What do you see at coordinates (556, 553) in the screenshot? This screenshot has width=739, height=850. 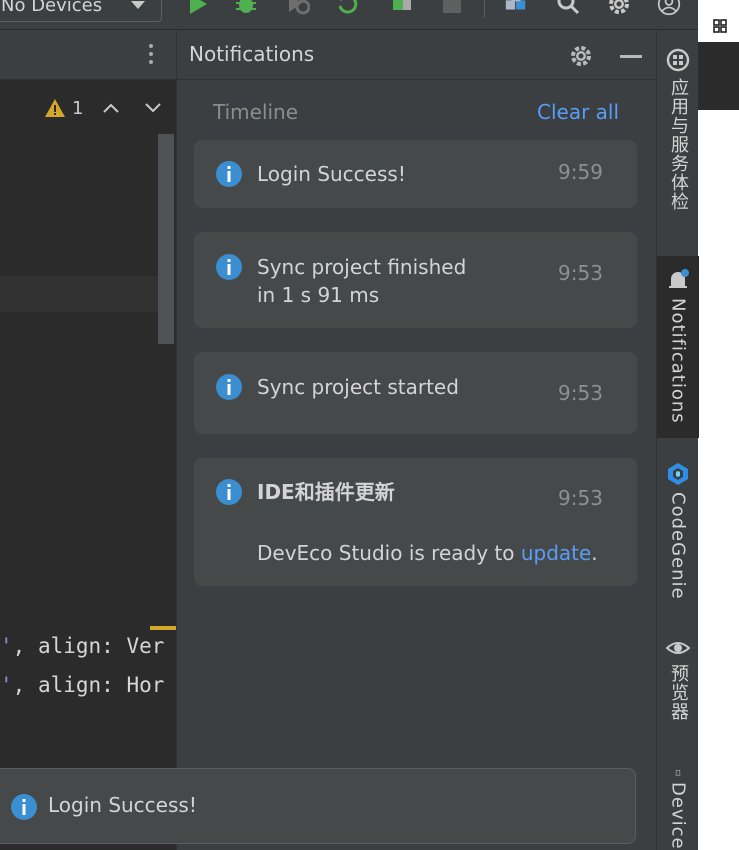 I see `update-link: update` at bounding box center [556, 553].